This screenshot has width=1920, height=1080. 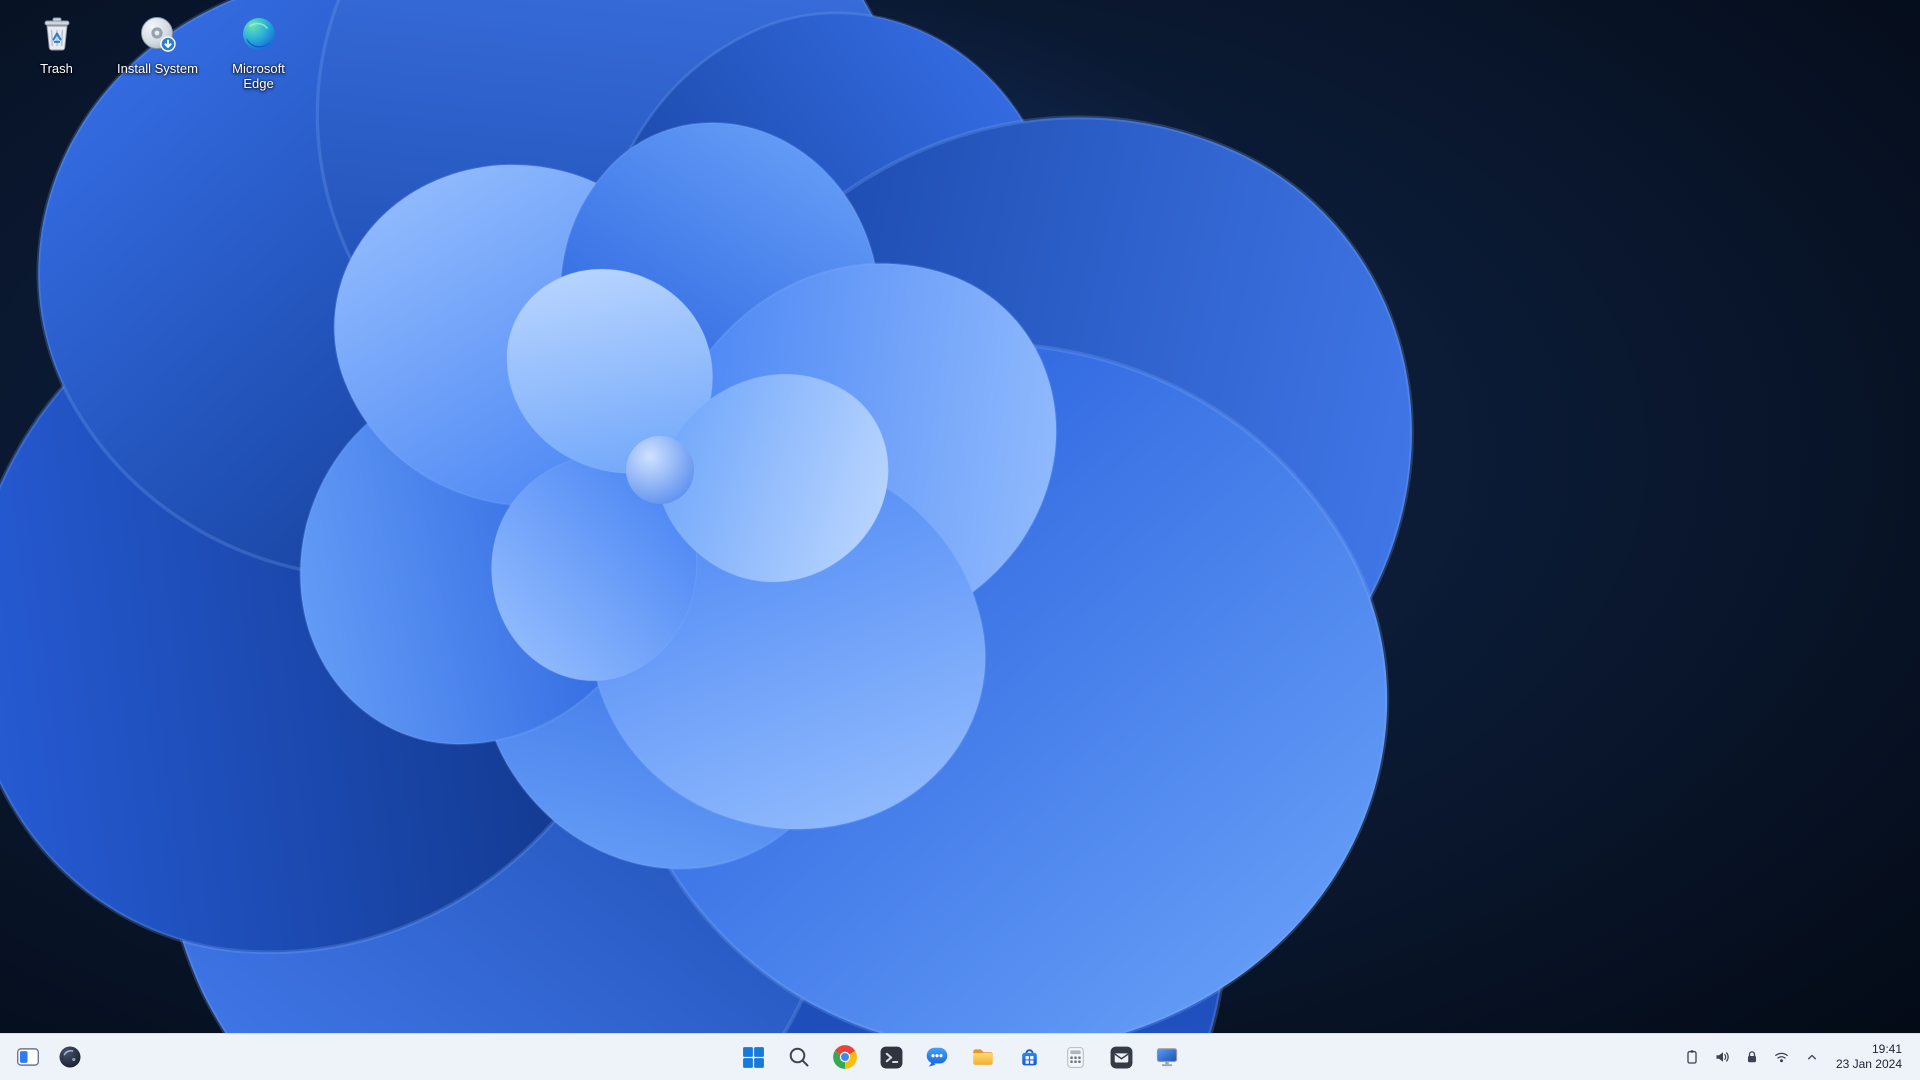 I want to click on clock-time: 19:41, so click(x=1886, y=1049).